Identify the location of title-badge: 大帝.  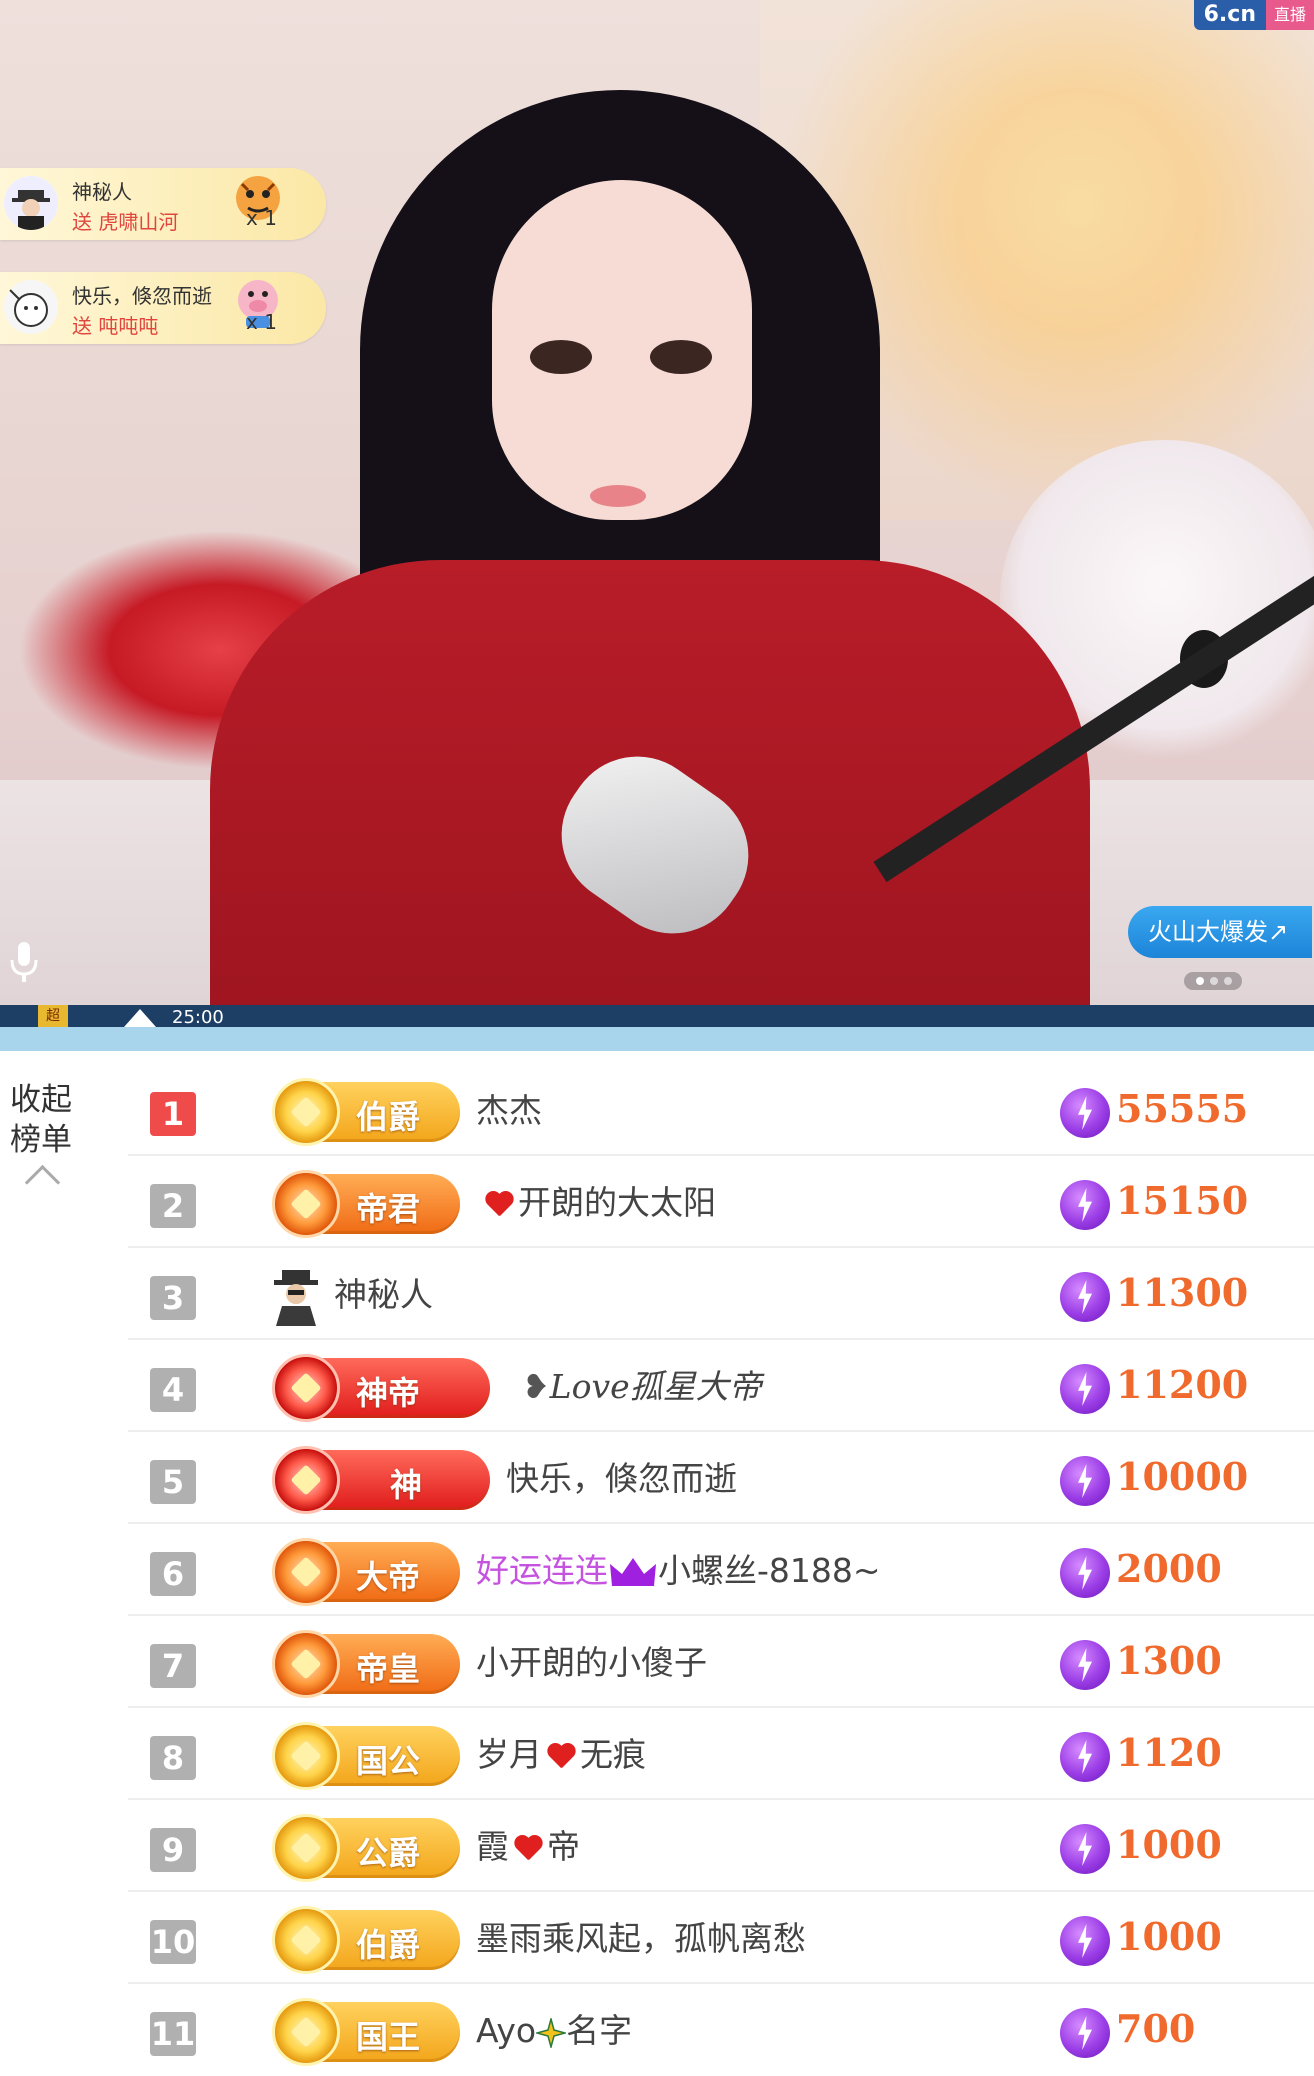
(366, 1572).